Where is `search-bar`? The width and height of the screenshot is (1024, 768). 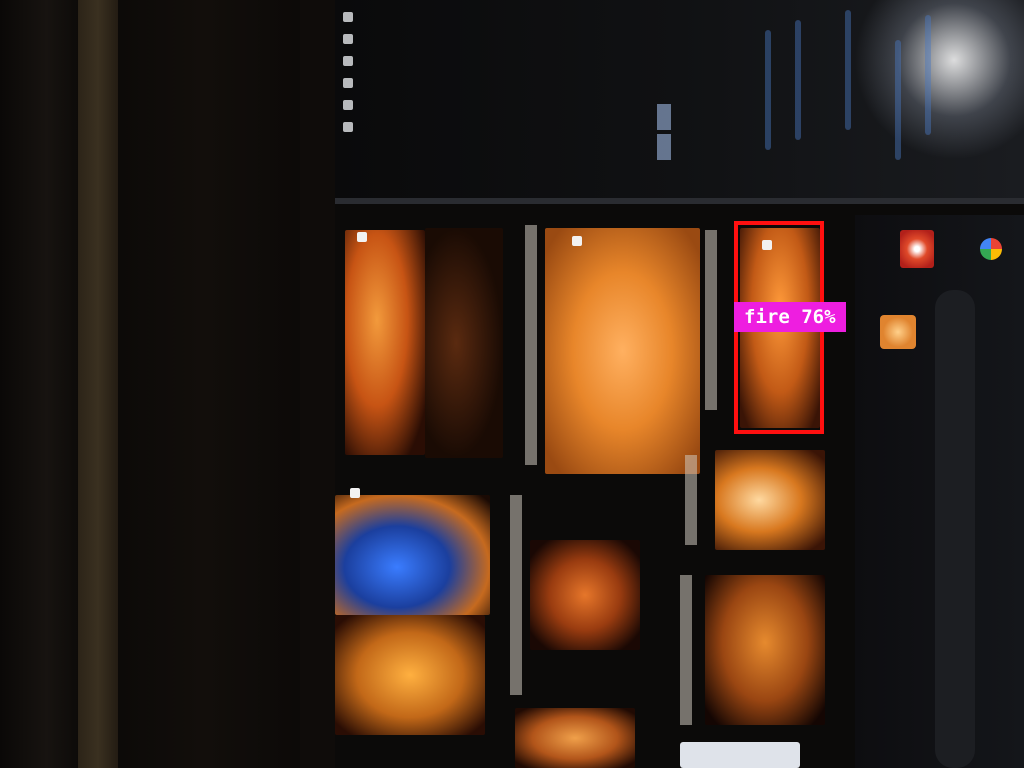 search-bar is located at coordinates (955, 529).